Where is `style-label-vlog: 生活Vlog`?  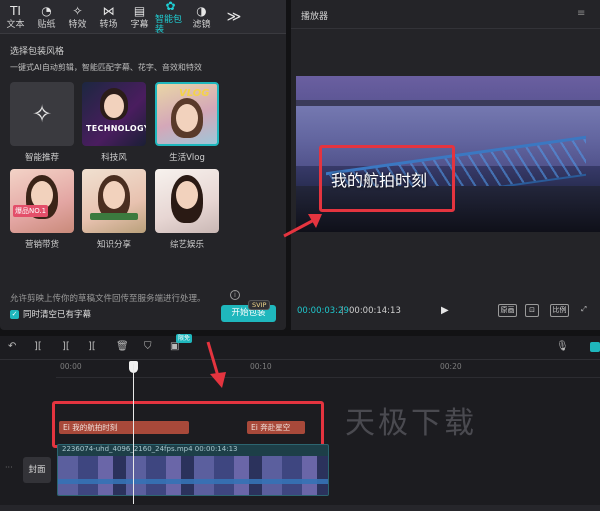
style-label-vlog: 生活Vlog is located at coordinates (187, 158).